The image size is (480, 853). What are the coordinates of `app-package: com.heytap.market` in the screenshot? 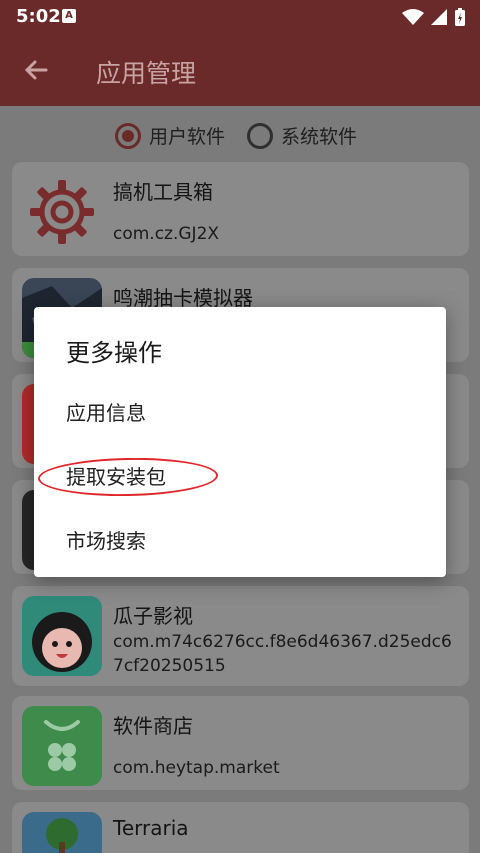 It's located at (196, 768).